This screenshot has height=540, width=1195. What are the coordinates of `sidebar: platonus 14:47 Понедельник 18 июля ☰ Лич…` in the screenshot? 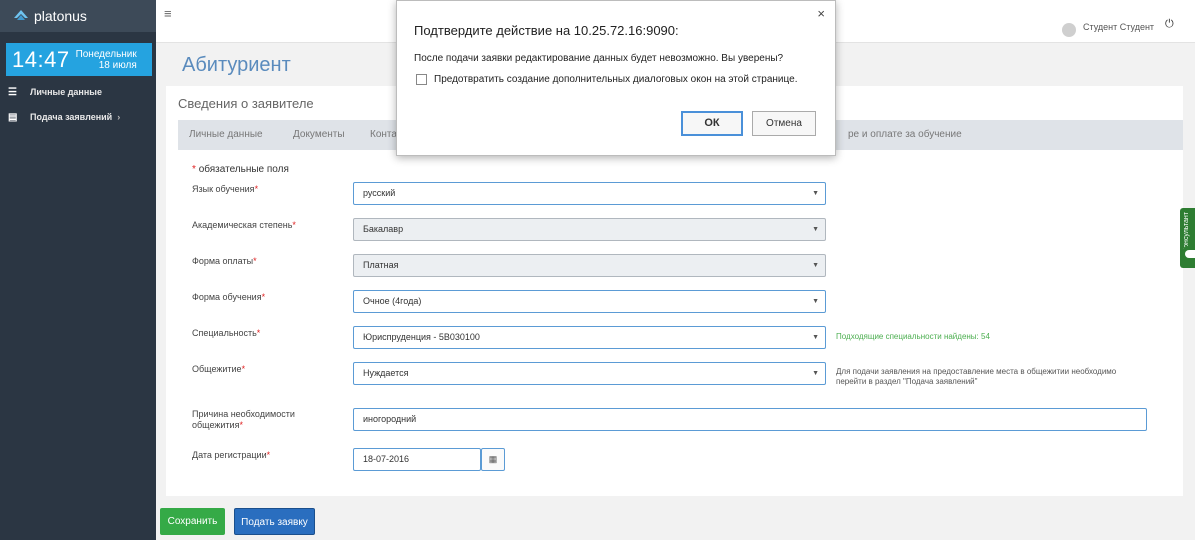 It's located at (78, 270).